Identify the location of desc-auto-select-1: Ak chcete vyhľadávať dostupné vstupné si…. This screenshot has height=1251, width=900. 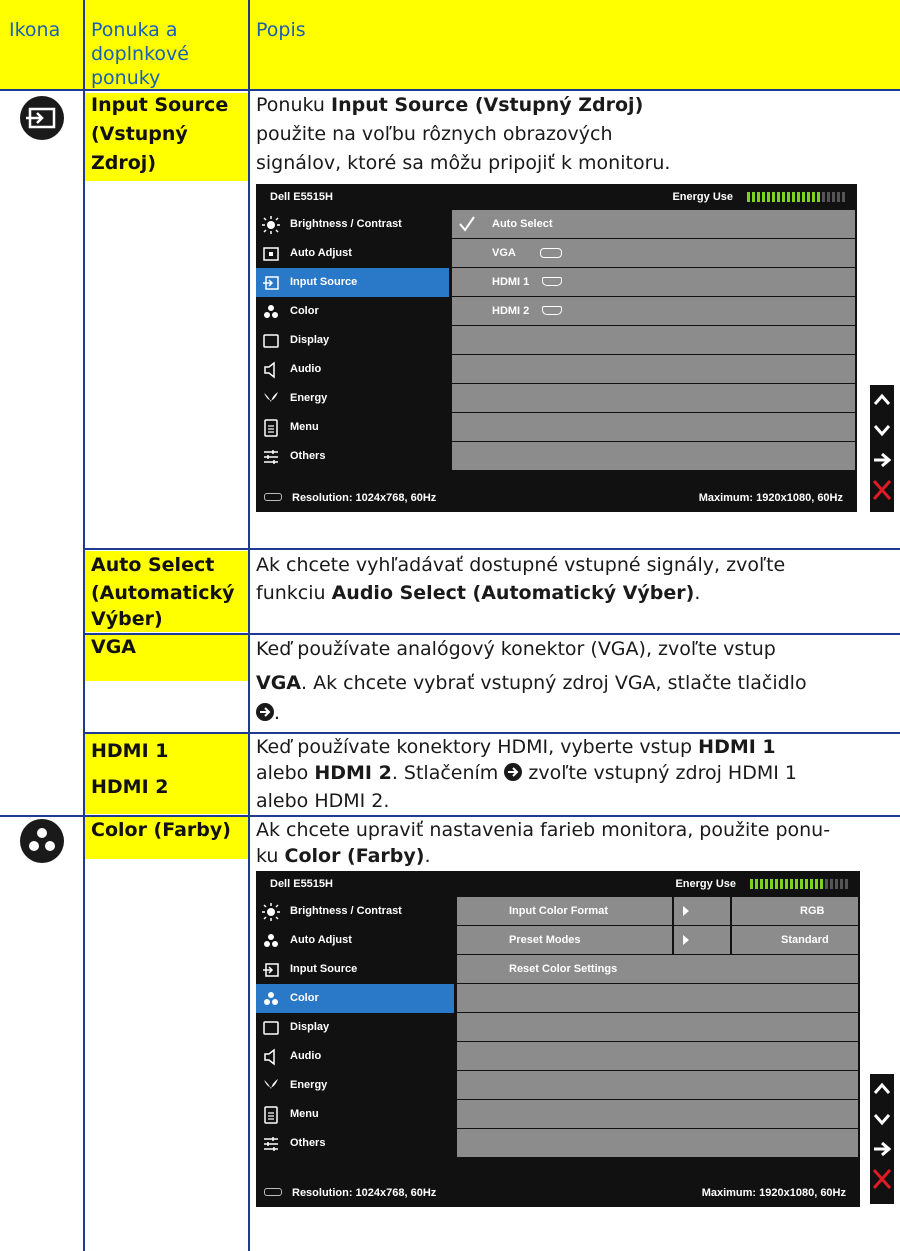
(521, 565).